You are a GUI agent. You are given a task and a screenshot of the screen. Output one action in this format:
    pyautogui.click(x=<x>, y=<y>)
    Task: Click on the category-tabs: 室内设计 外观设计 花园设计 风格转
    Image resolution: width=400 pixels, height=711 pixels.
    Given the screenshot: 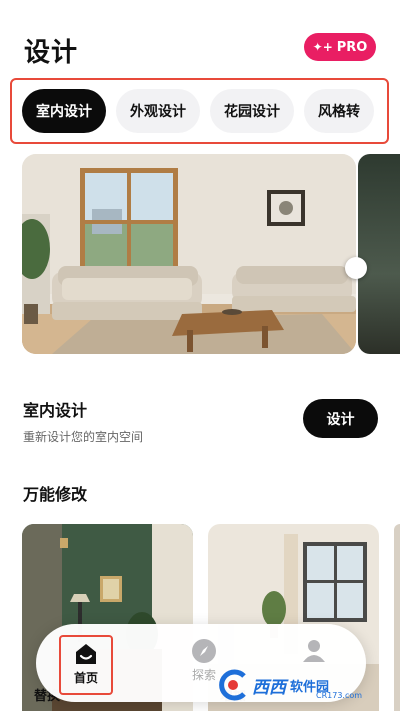 What is the action you would take?
    pyautogui.click(x=199, y=111)
    